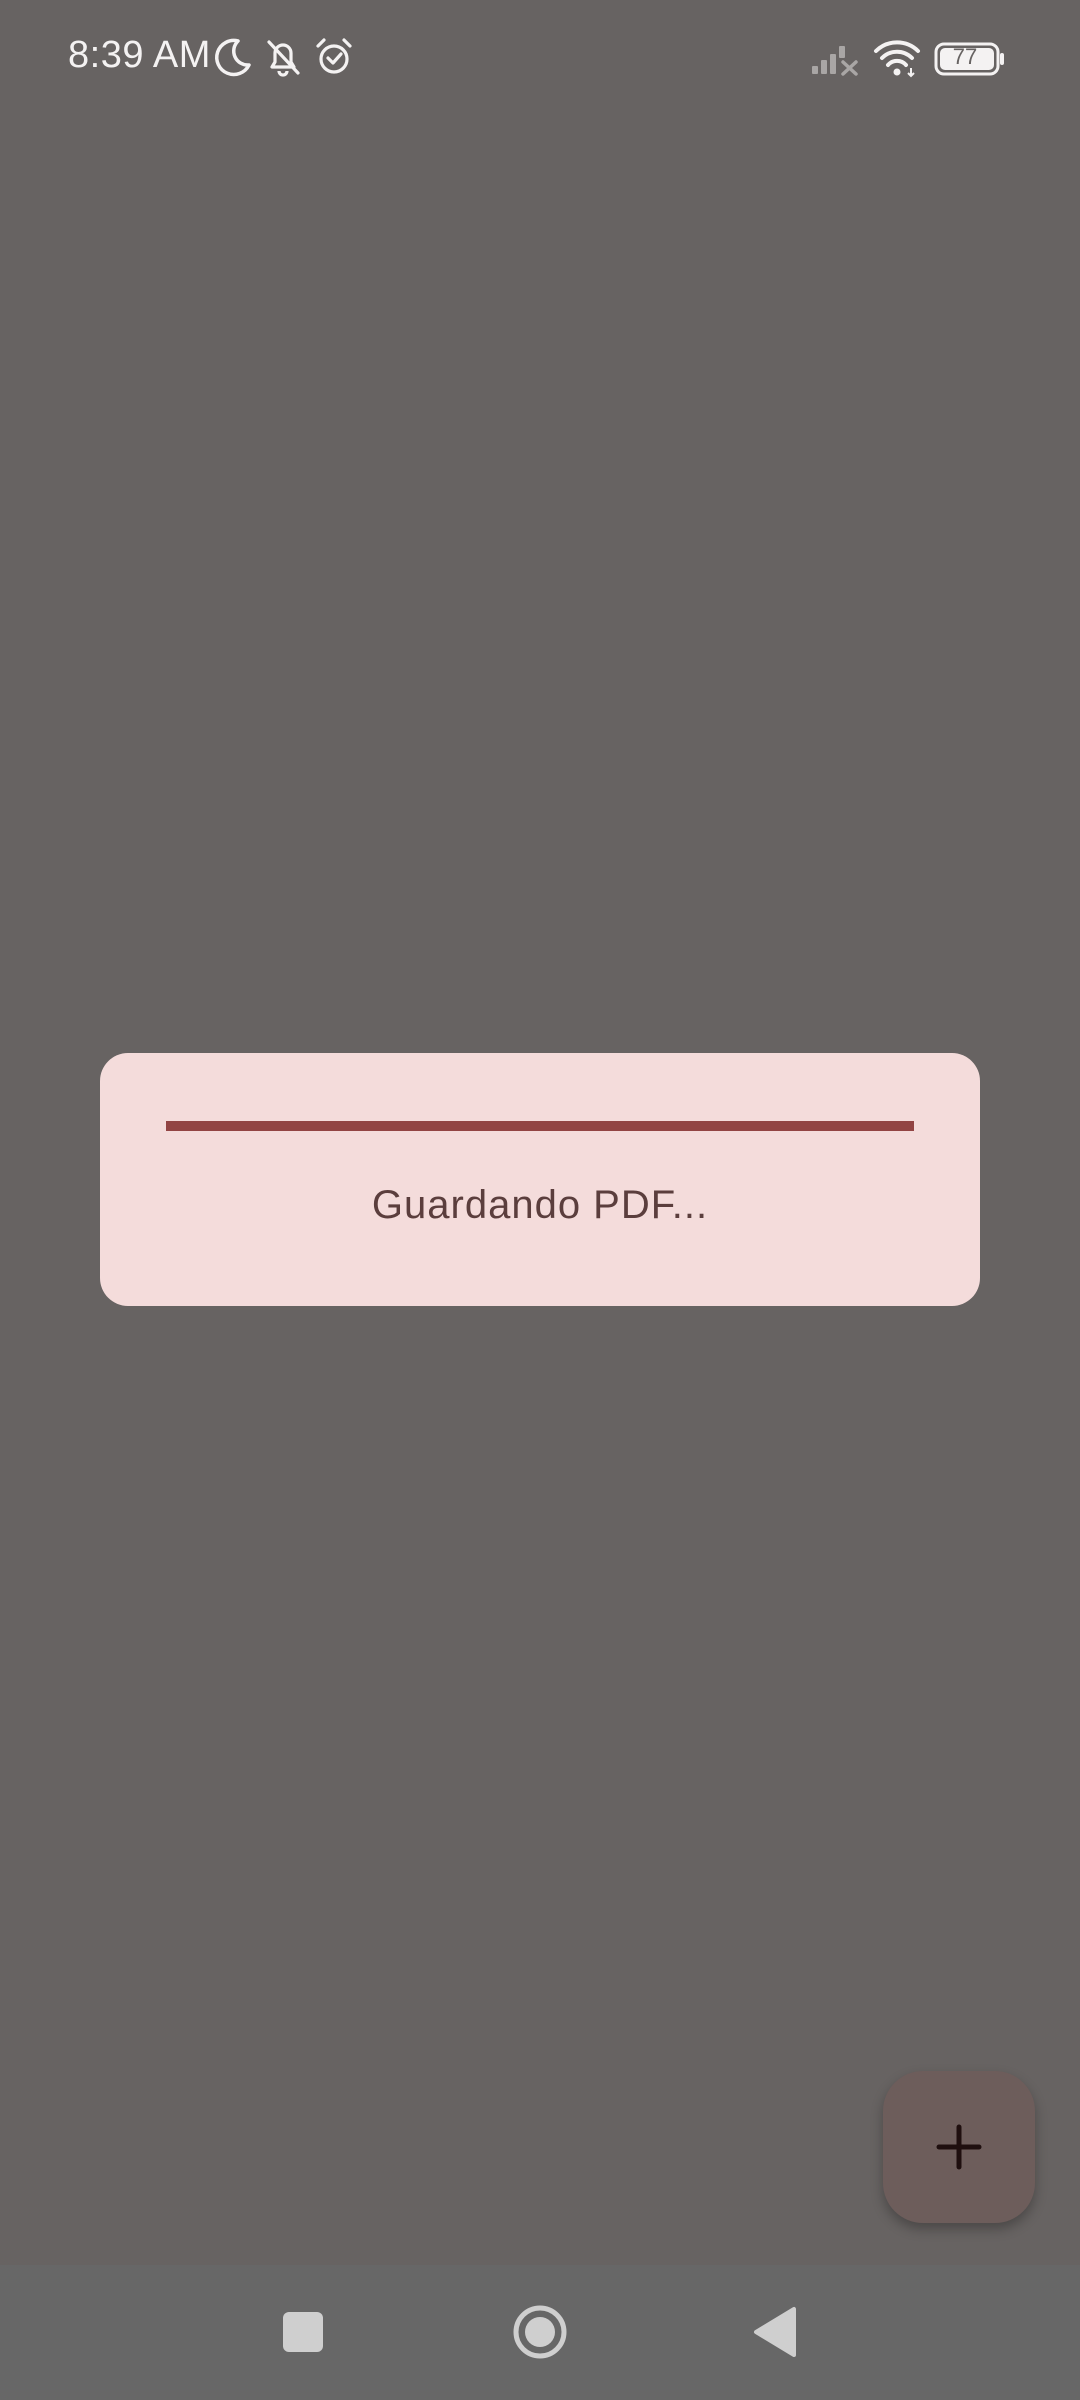 The image size is (1080, 2400). I want to click on status-time: 8:39 AM, so click(139, 55).